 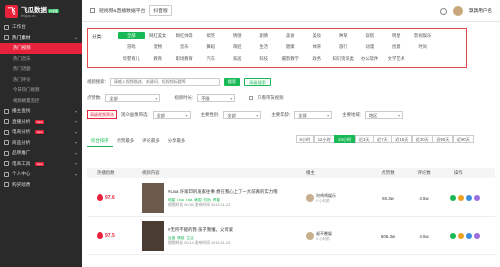 What do you see at coordinates (345, 139) in the screenshot?
I see `time-tab: 24小时` at bounding box center [345, 139].